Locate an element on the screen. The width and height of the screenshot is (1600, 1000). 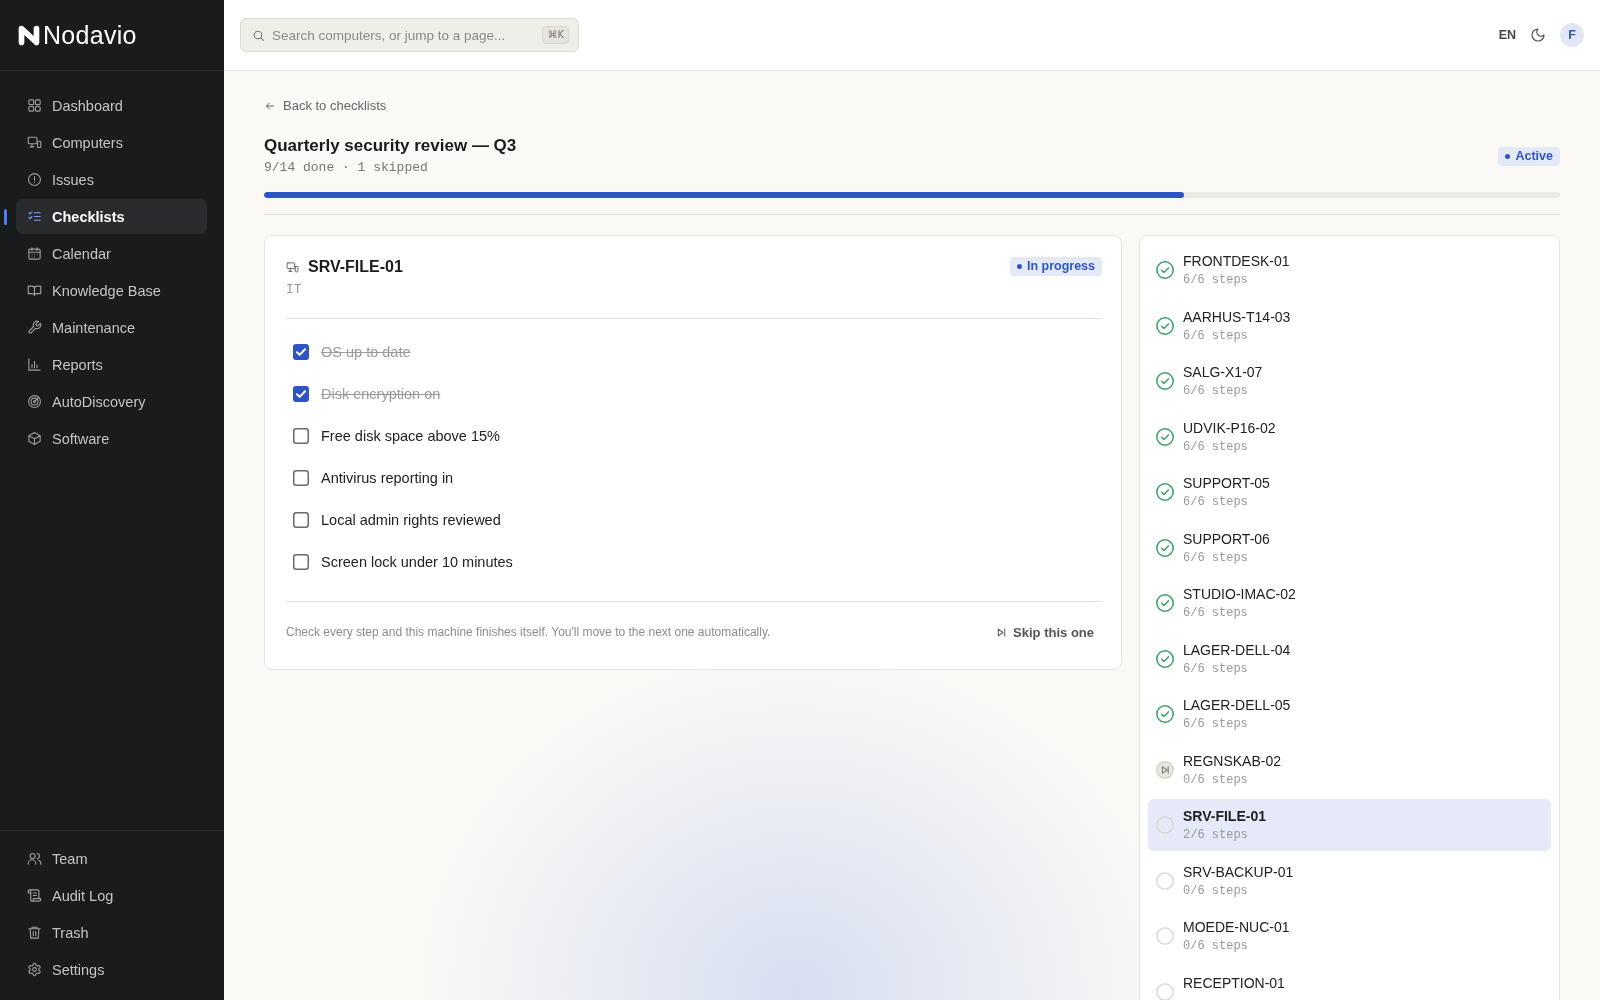
queue-item: SRV-BACKUP-01 0/6 steps is located at coordinates (1349, 880).